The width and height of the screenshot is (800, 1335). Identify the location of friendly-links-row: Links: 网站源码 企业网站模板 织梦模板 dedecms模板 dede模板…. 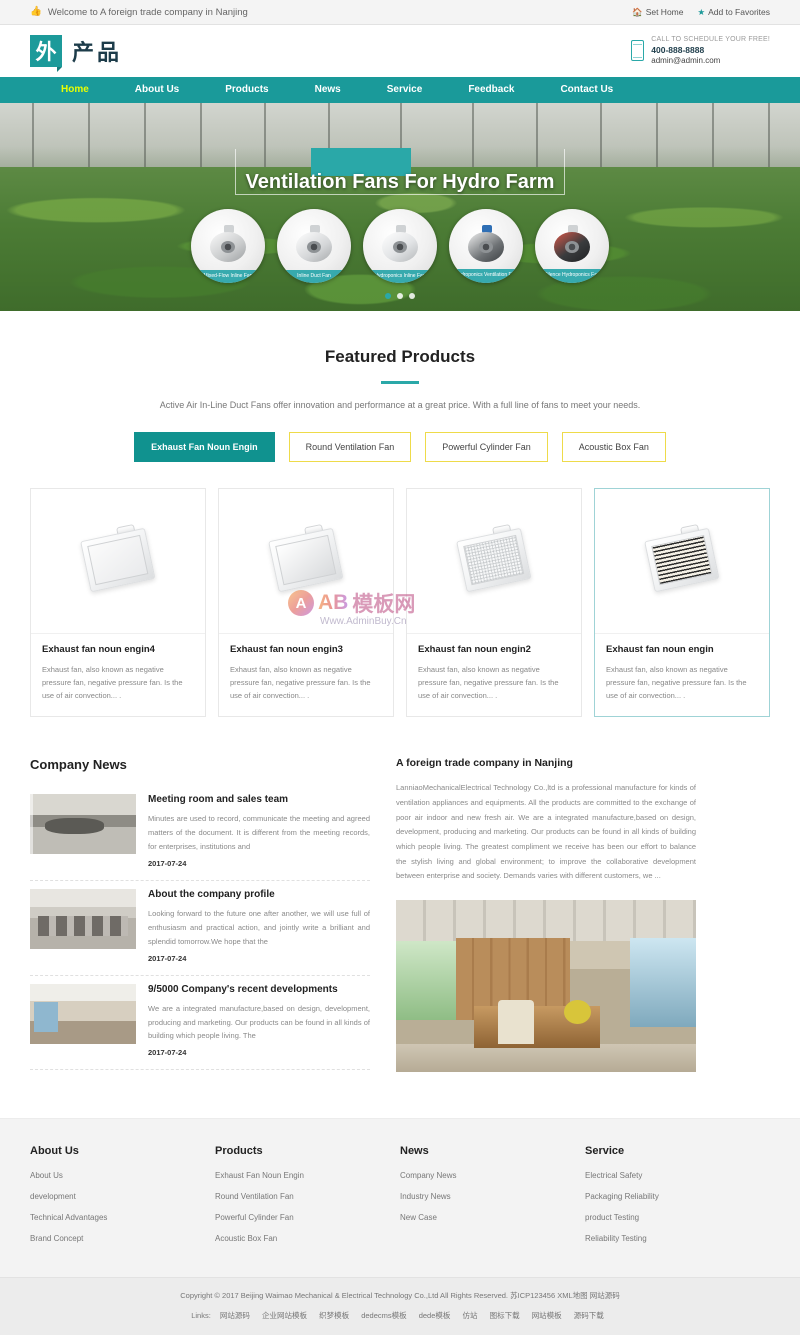
(400, 1315).